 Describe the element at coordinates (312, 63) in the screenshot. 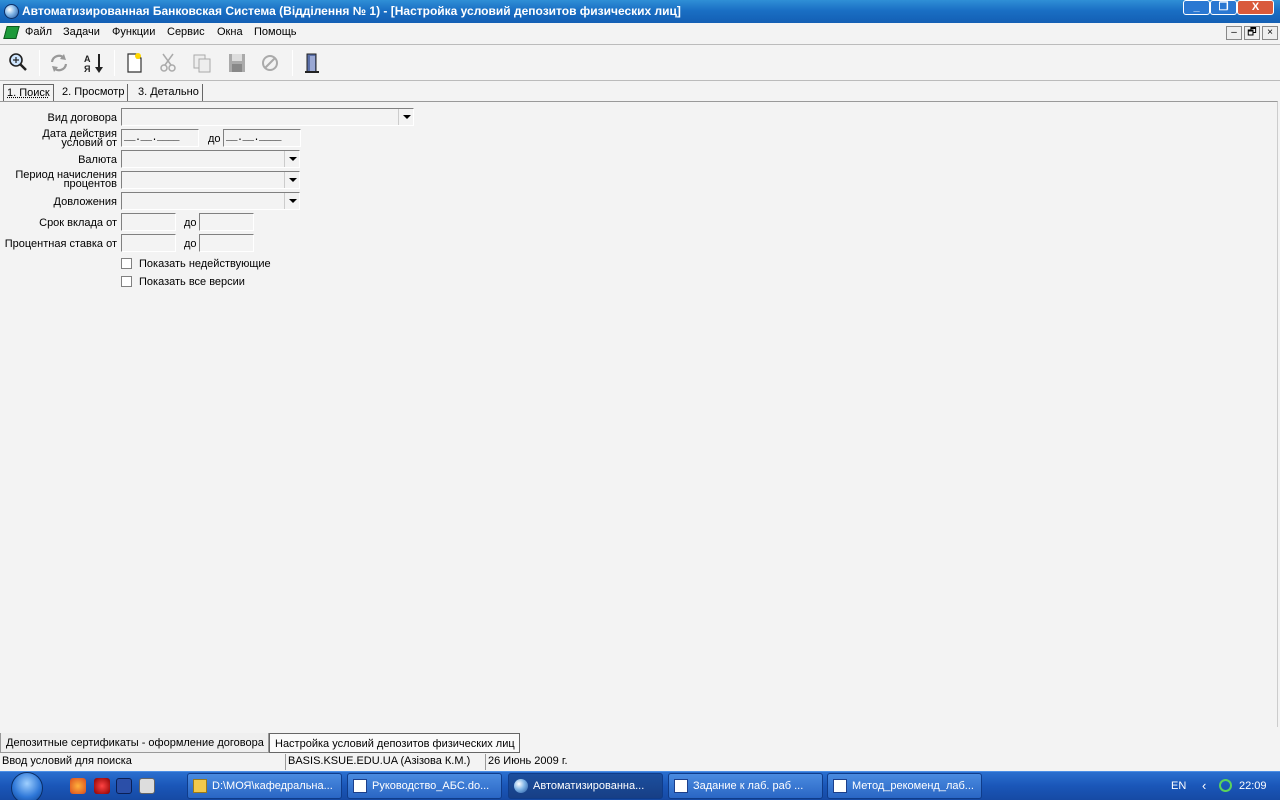

I see `exit-door-icon` at that location.